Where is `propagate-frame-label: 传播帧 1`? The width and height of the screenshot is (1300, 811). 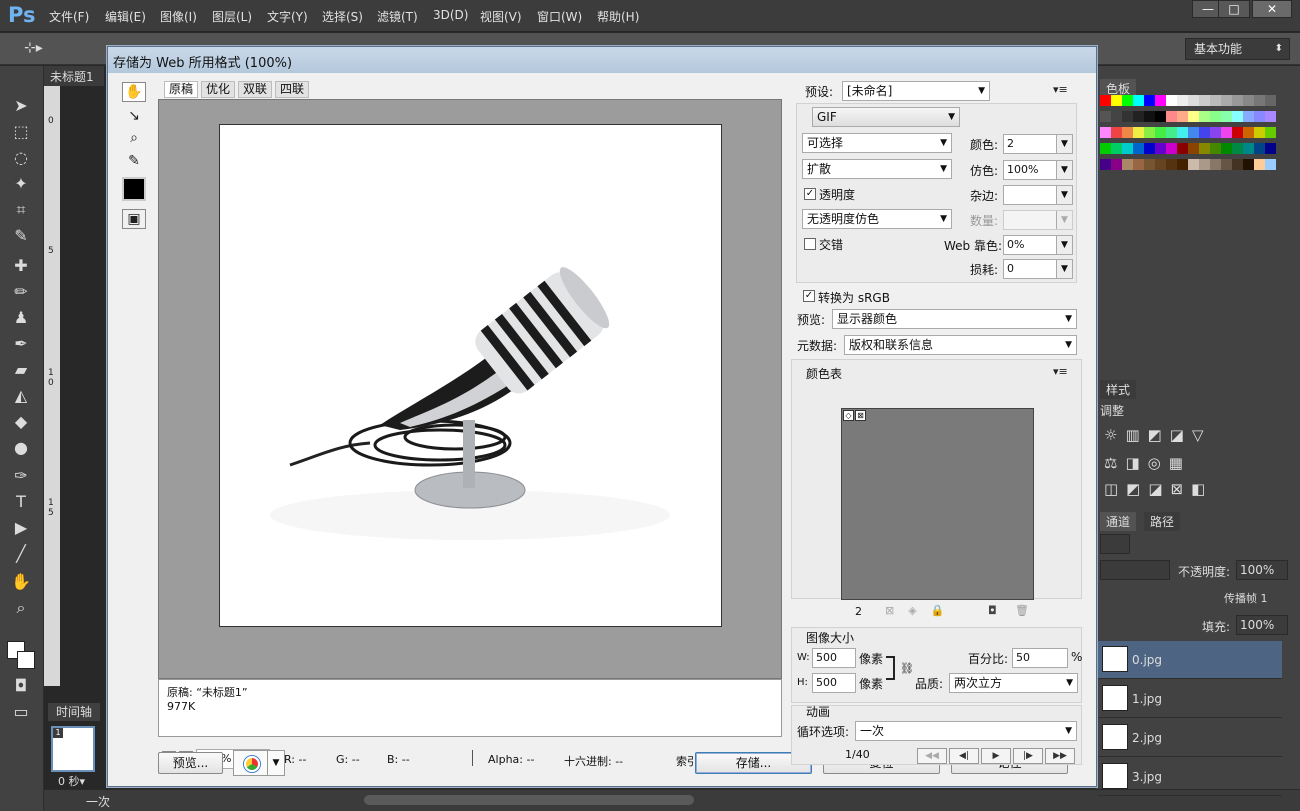 propagate-frame-label: 传播帧 1 is located at coordinates (1246, 598).